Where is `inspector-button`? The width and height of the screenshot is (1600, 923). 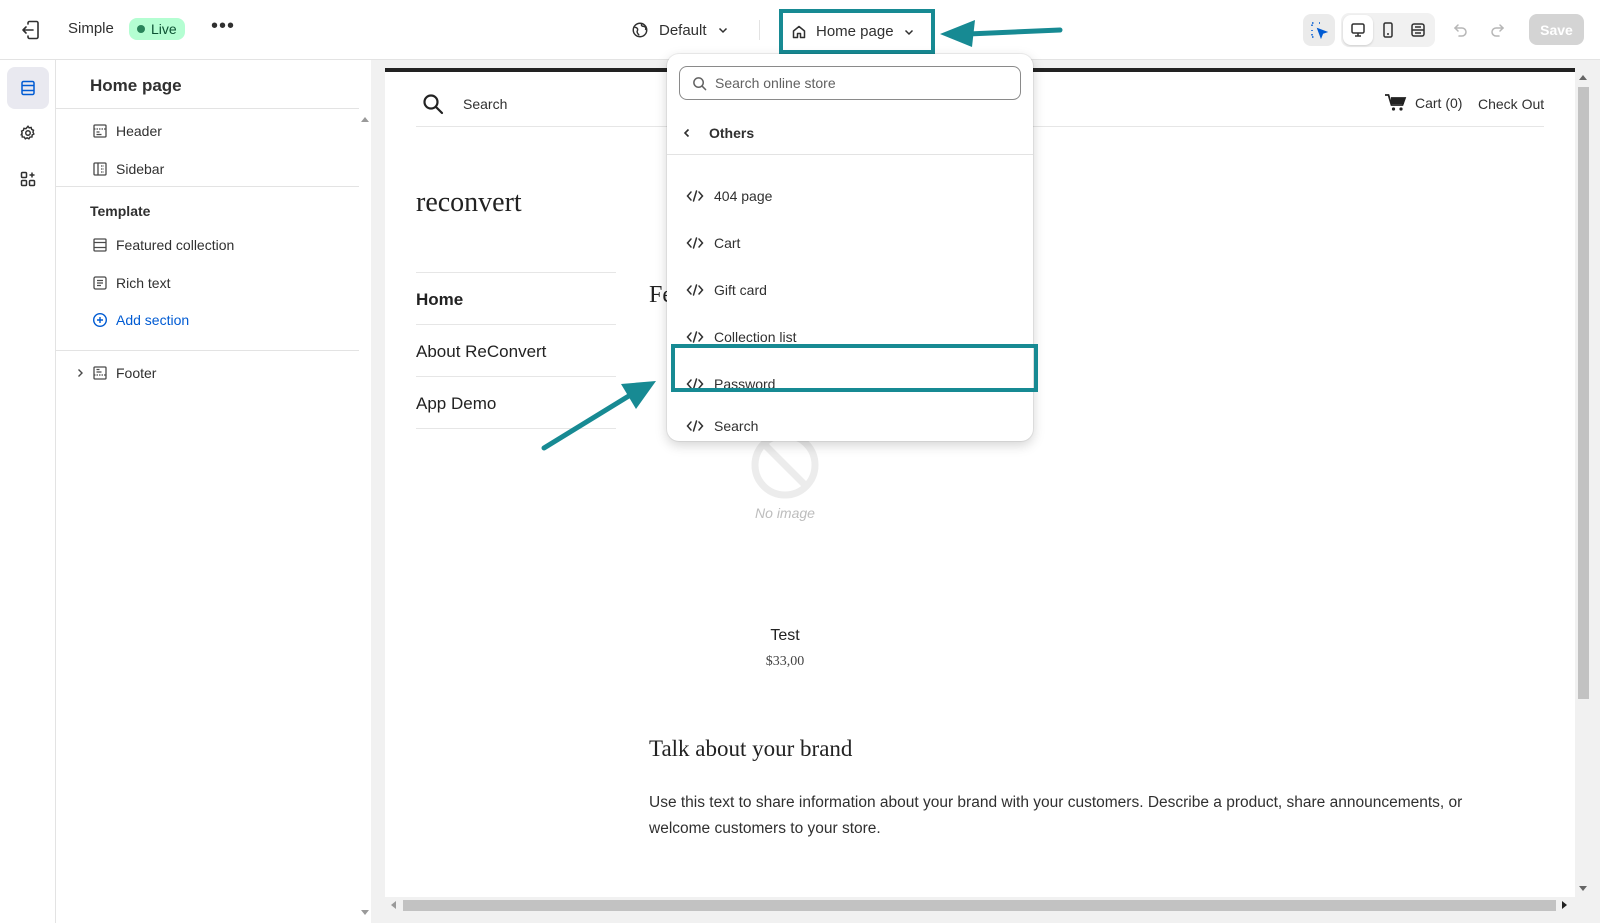
inspector-button is located at coordinates (1319, 30).